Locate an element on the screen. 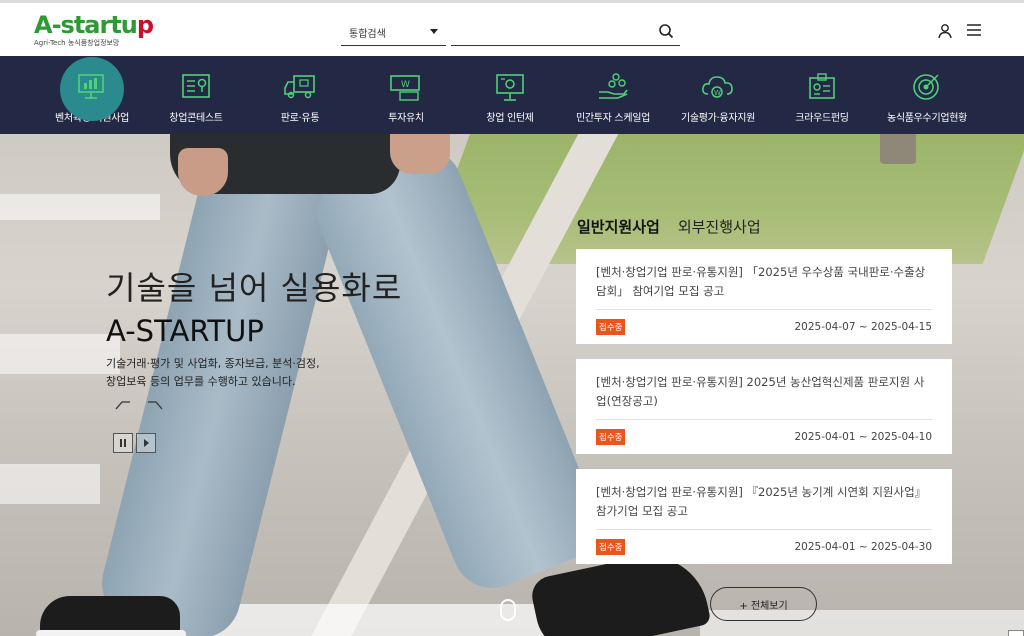  hero-brand: A-STARTUP is located at coordinates (185, 331).